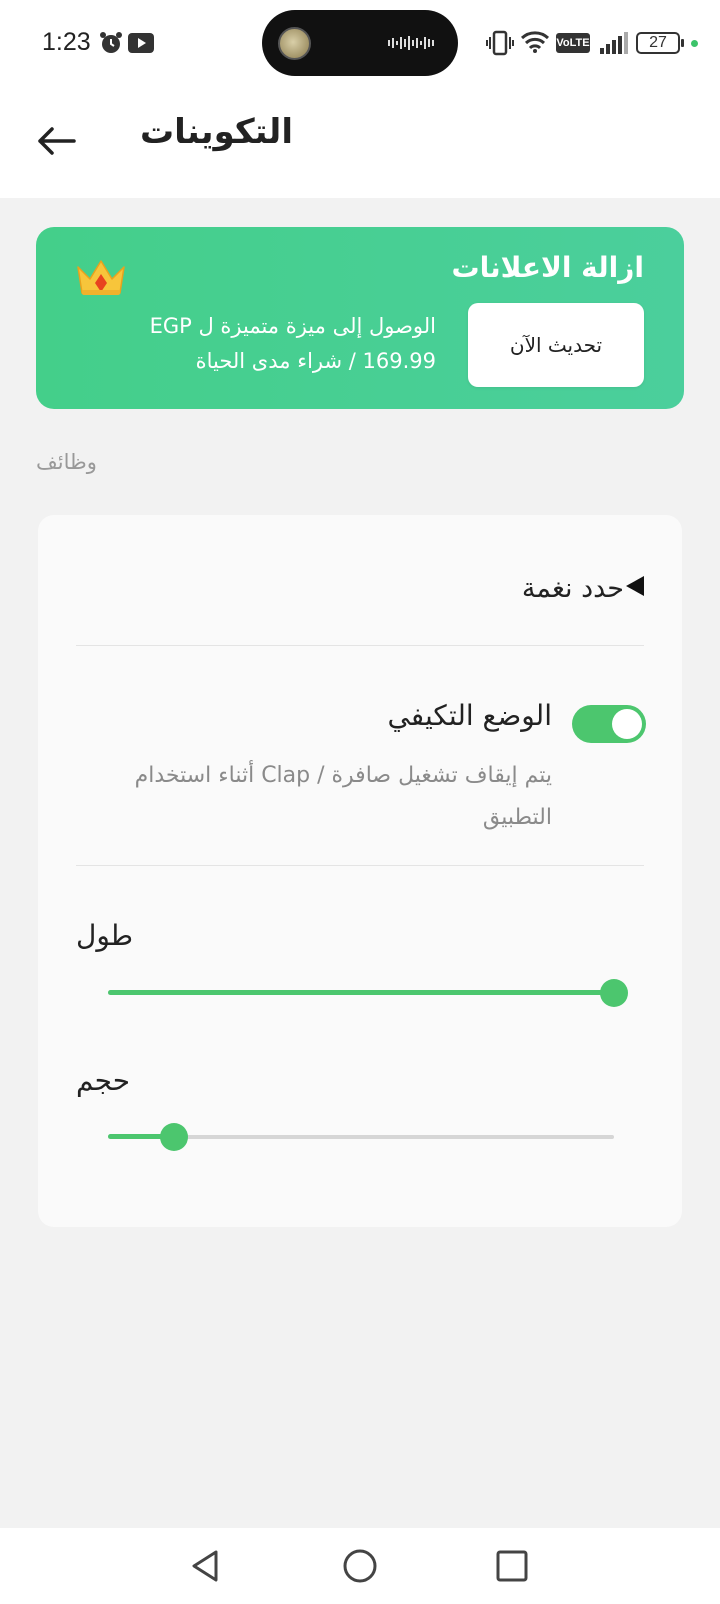  I want to click on crown-icon, so click(101, 277).